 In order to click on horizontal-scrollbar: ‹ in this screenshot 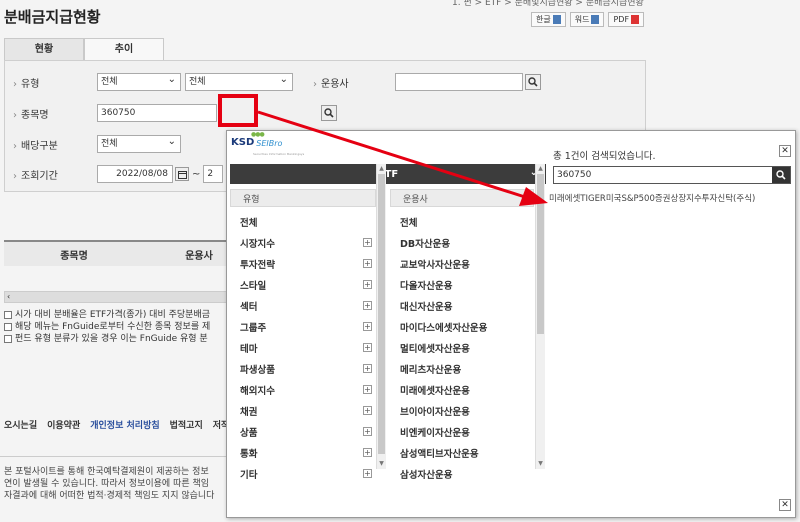, I will do `click(124, 297)`.